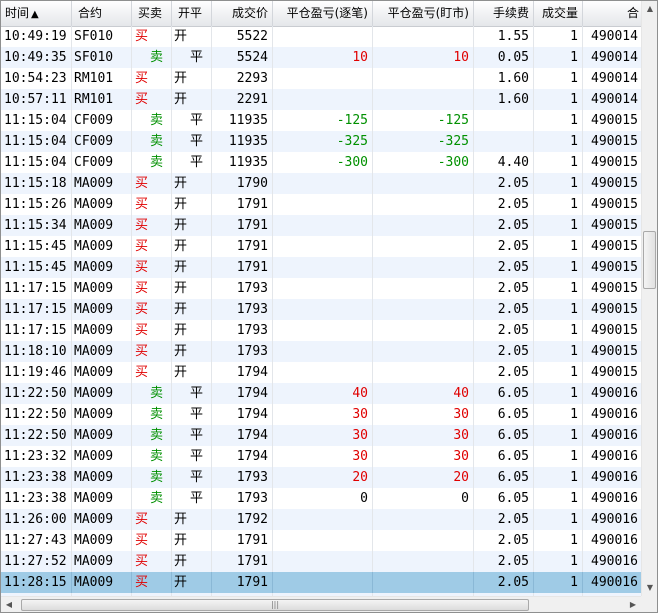  Describe the element at coordinates (152, 13) in the screenshot. I see `column-header-side: 买卖` at that location.